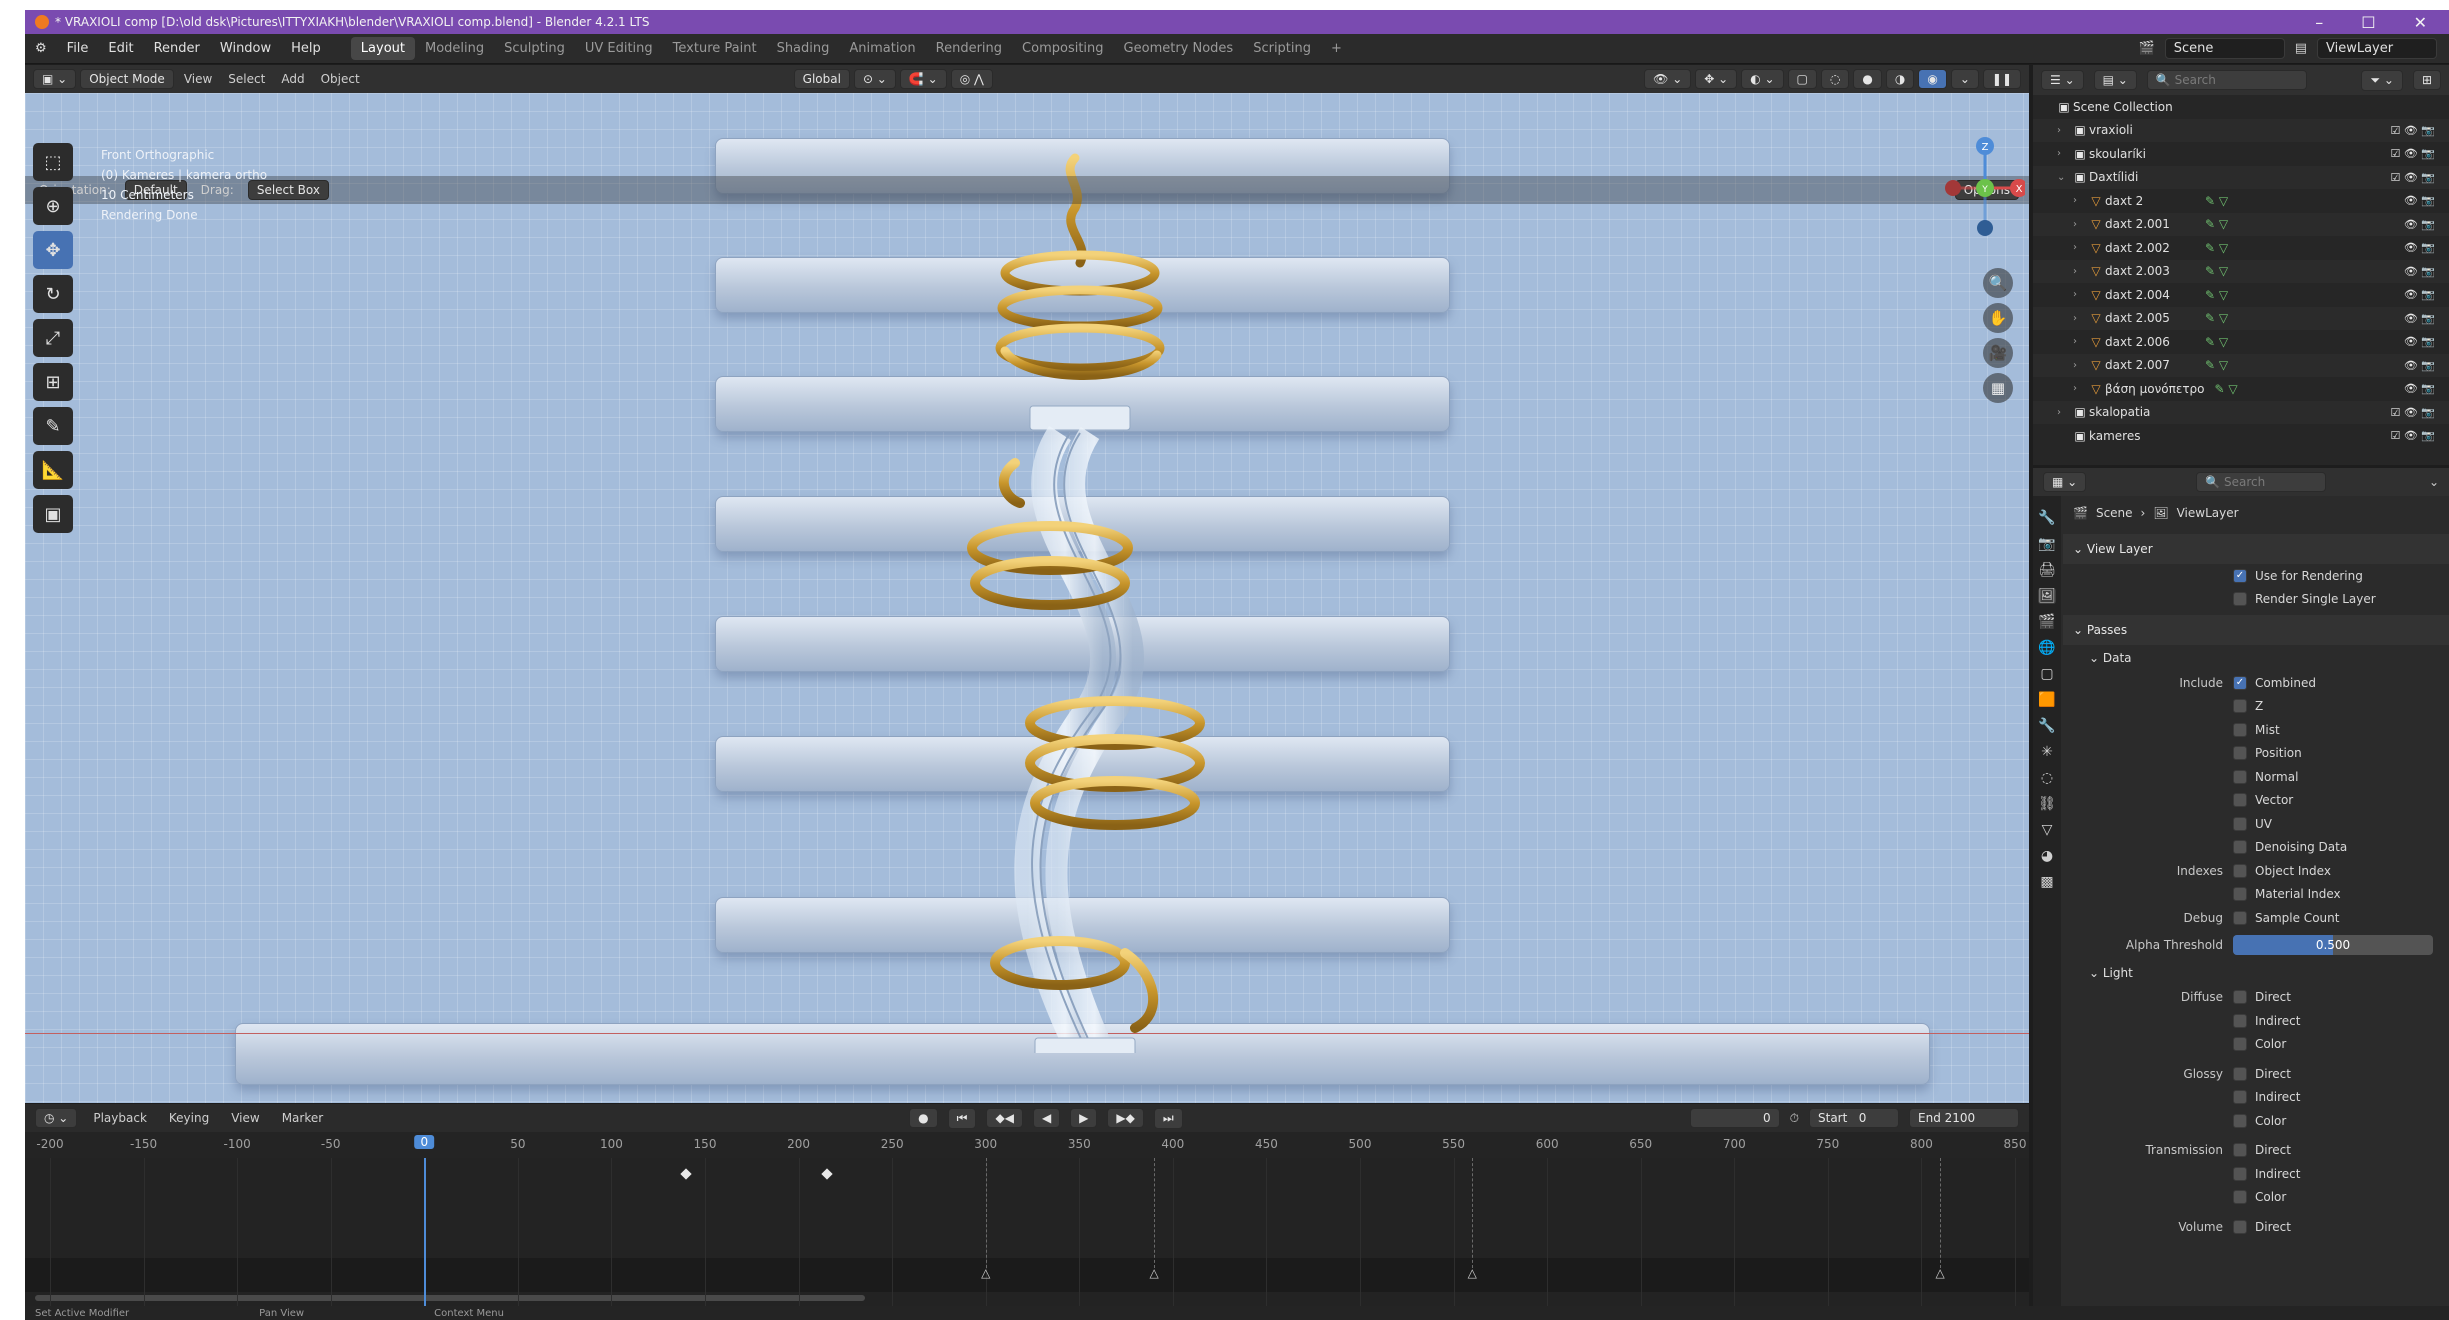  I want to click on tab-animation: Animation, so click(882, 48).